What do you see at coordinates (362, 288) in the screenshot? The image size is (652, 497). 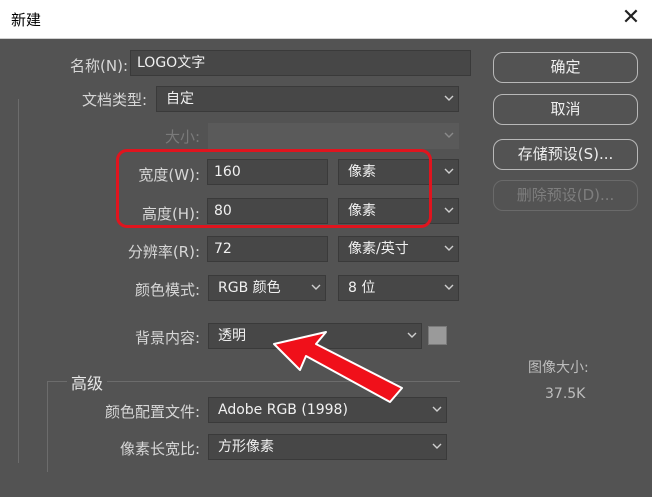 I see `bit-depth-value: 8 位` at bounding box center [362, 288].